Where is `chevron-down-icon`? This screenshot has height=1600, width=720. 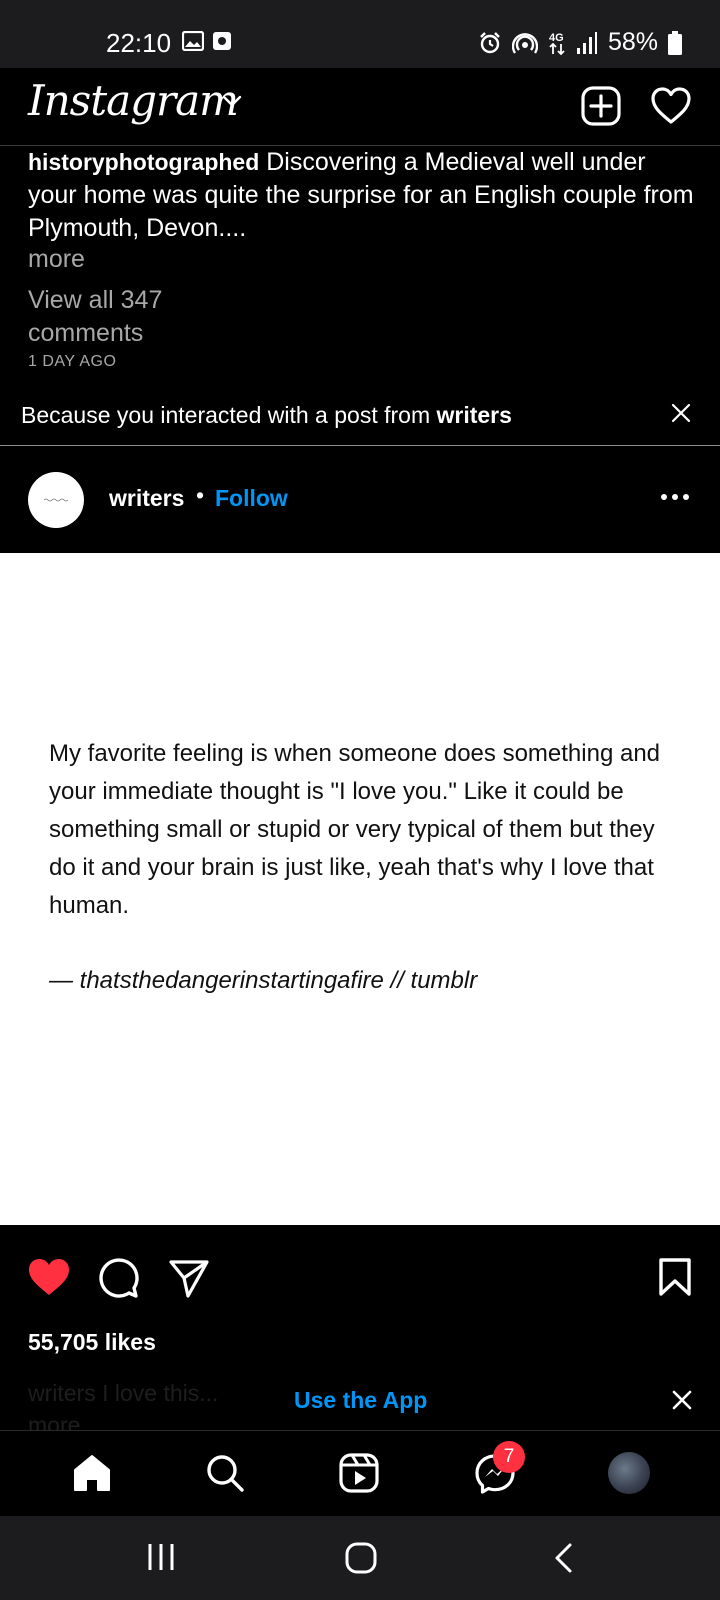 chevron-down-icon is located at coordinates (232, 101).